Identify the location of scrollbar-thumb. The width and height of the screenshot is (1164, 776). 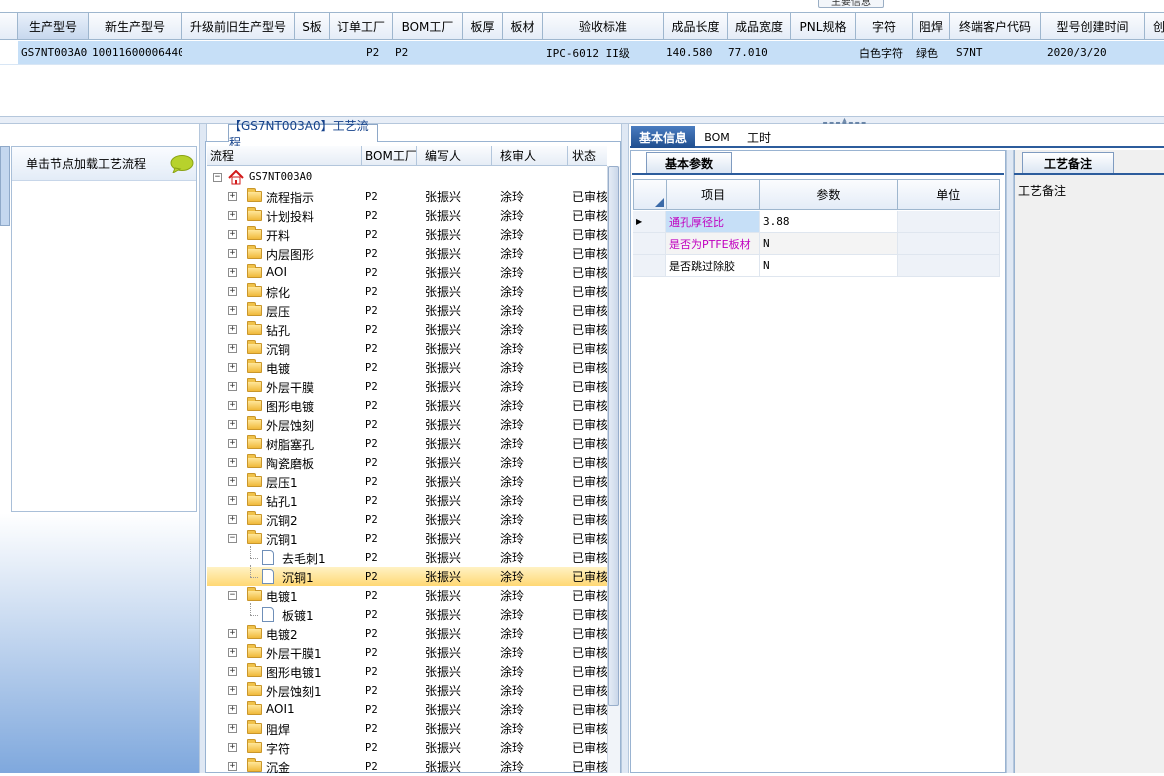
(613, 436).